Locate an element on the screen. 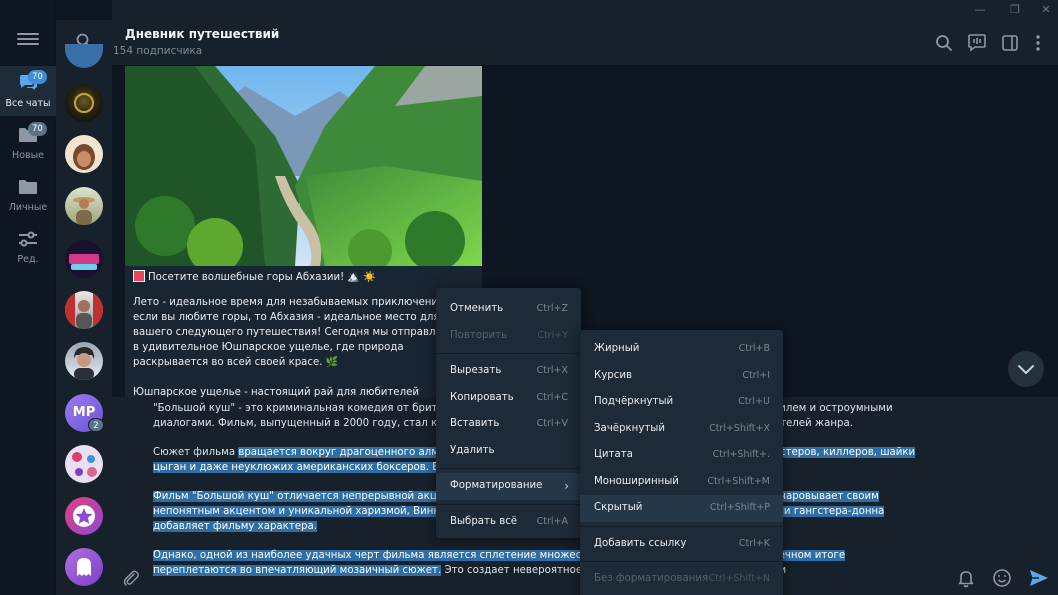 This screenshot has width=1058, height=595. attach-paperclip-icon is located at coordinates (131, 578).